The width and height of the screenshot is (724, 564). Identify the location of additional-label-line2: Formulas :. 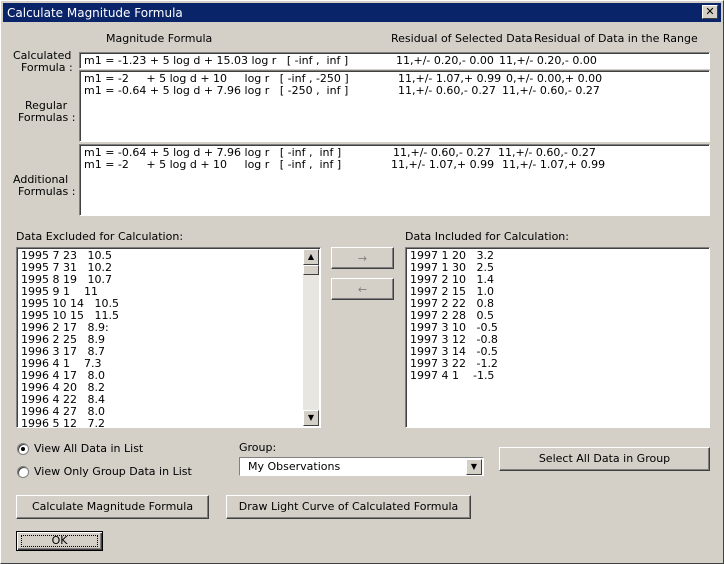
(47, 191).